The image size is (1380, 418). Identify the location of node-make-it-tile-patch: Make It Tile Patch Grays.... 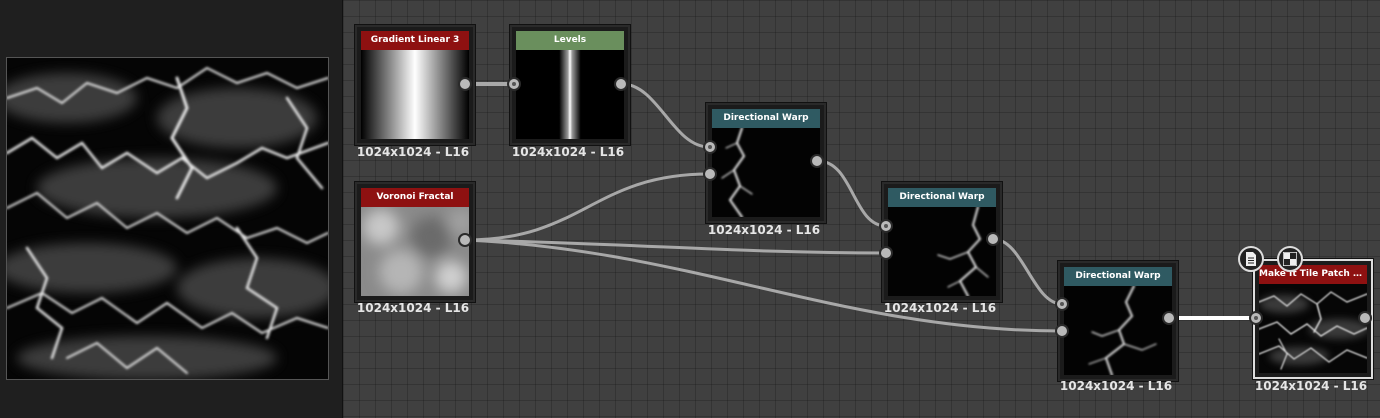
(1313, 319).